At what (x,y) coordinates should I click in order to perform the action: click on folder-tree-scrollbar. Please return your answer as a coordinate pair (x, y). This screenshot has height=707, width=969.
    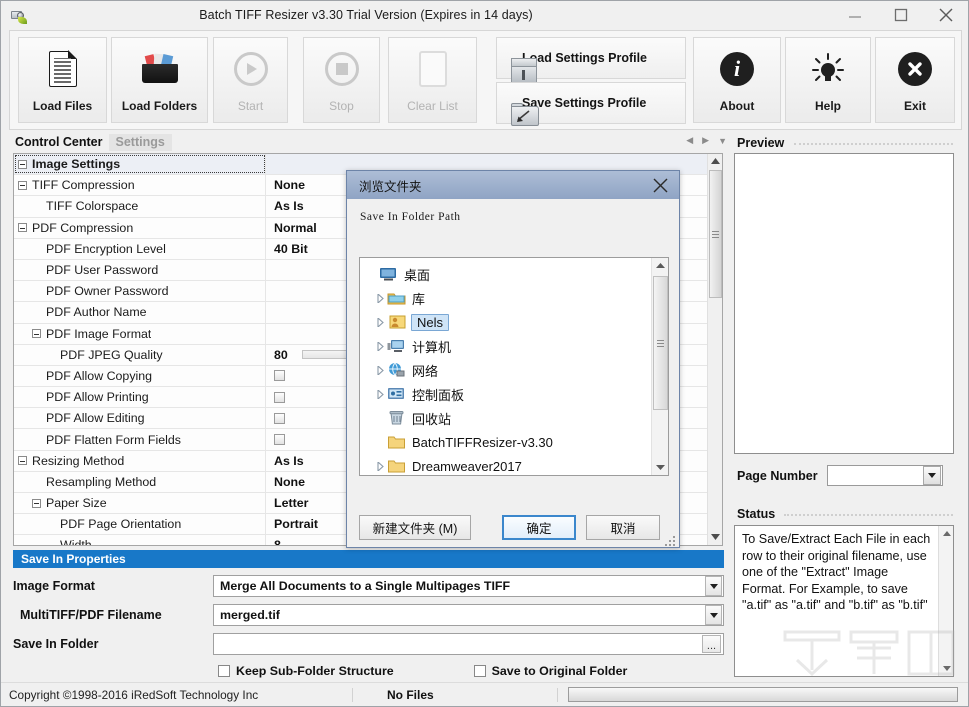
    Looking at the image, I should click on (659, 366).